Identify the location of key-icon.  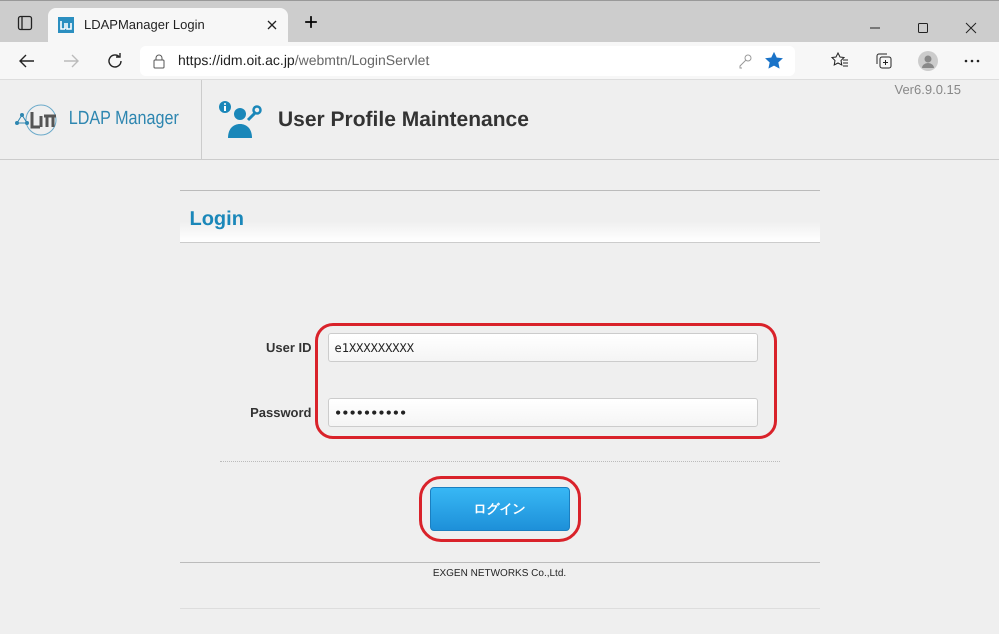
(745, 60).